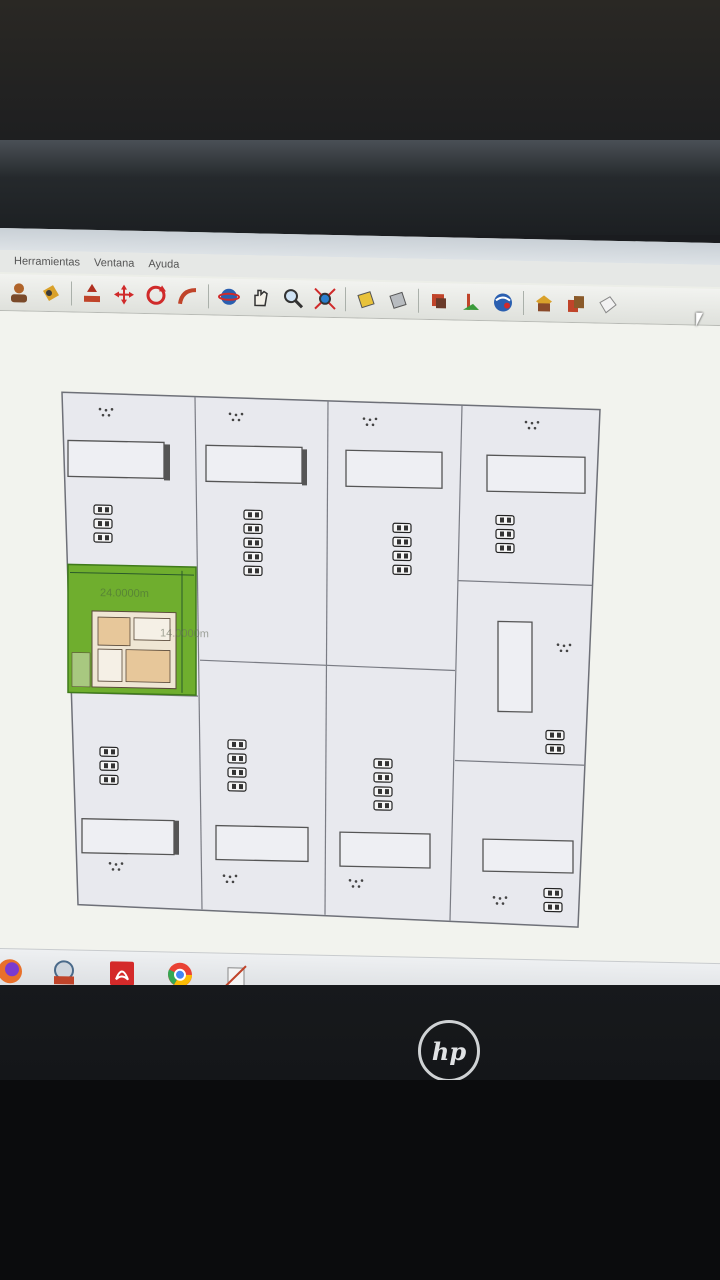 The height and width of the screenshot is (1280, 720). What do you see at coordinates (124, 593) in the screenshot?
I see `dimension-width-label: 24.0000m` at bounding box center [124, 593].